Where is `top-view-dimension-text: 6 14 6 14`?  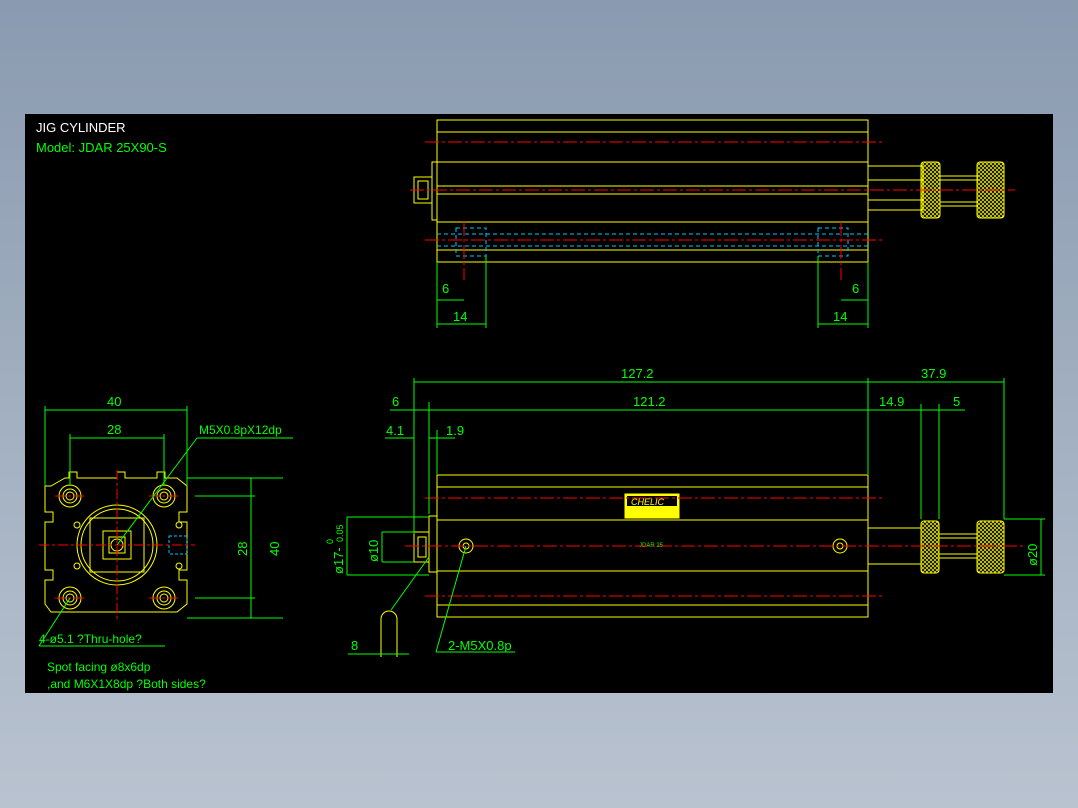
top-view-dimension-text: 6 14 6 14 is located at coordinates (650, 302).